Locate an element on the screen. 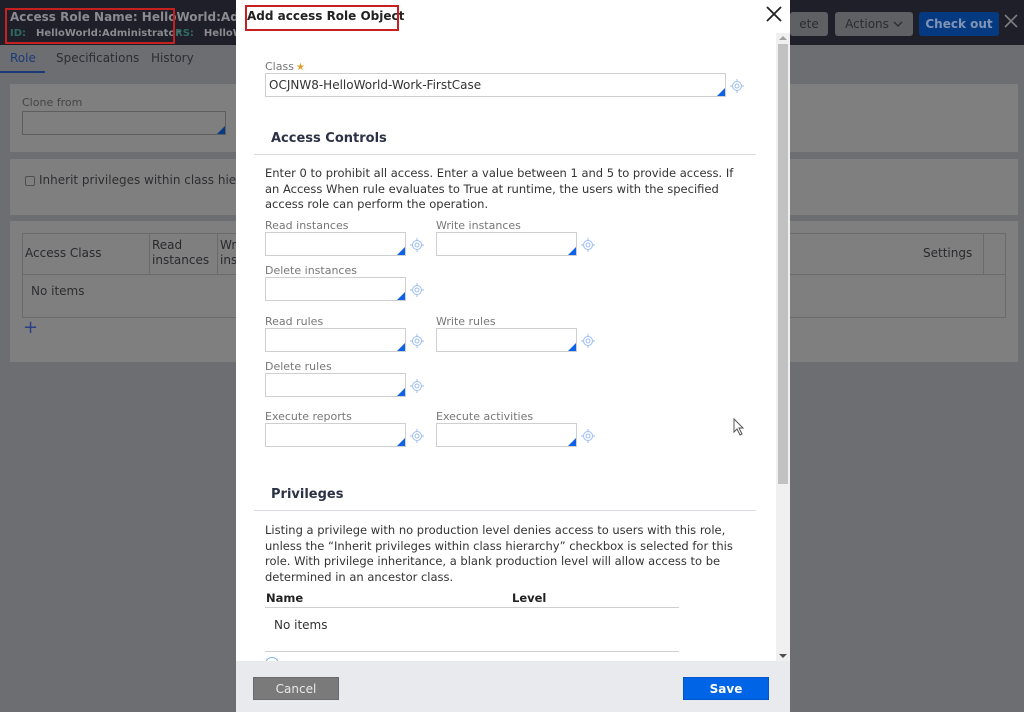 The width and height of the screenshot is (1024, 712). table-empty-text: No items is located at coordinates (58, 291).